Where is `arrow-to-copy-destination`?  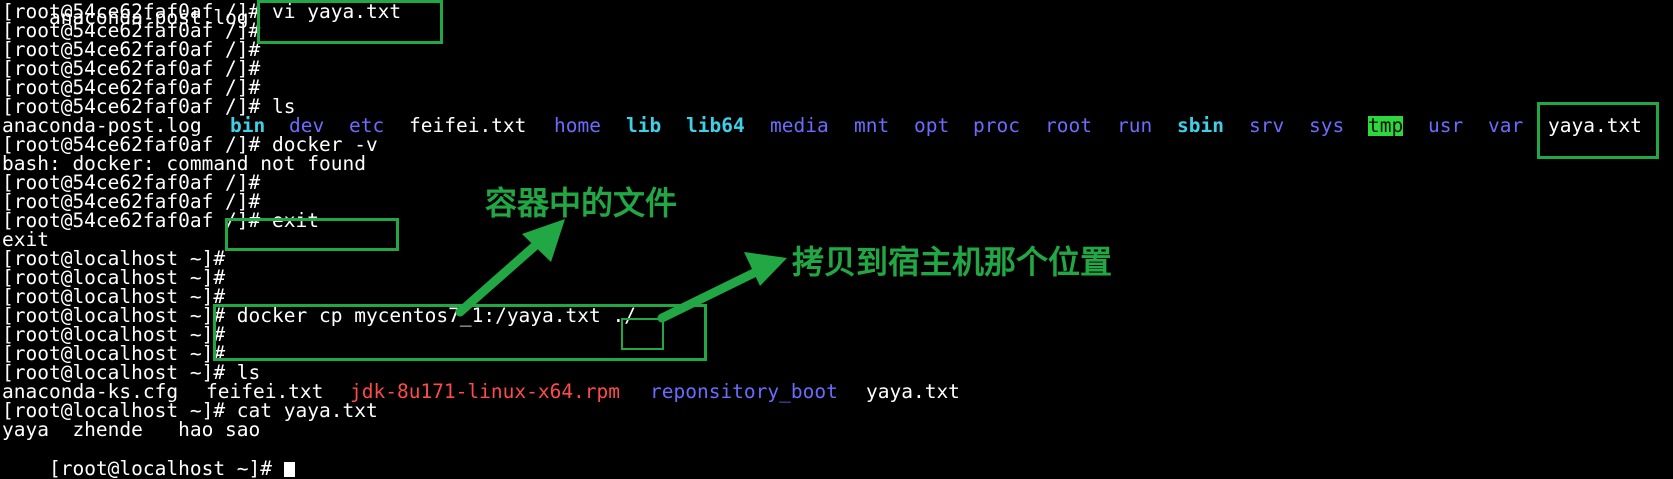
arrow-to-copy-destination is located at coordinates (711, 294).